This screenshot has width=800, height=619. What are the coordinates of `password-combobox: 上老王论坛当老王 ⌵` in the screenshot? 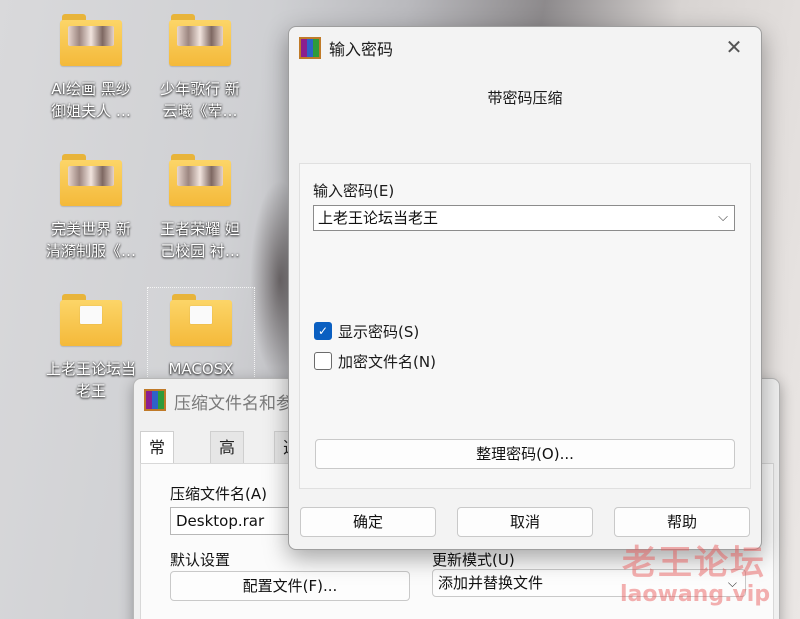 It's located at (524, 218).